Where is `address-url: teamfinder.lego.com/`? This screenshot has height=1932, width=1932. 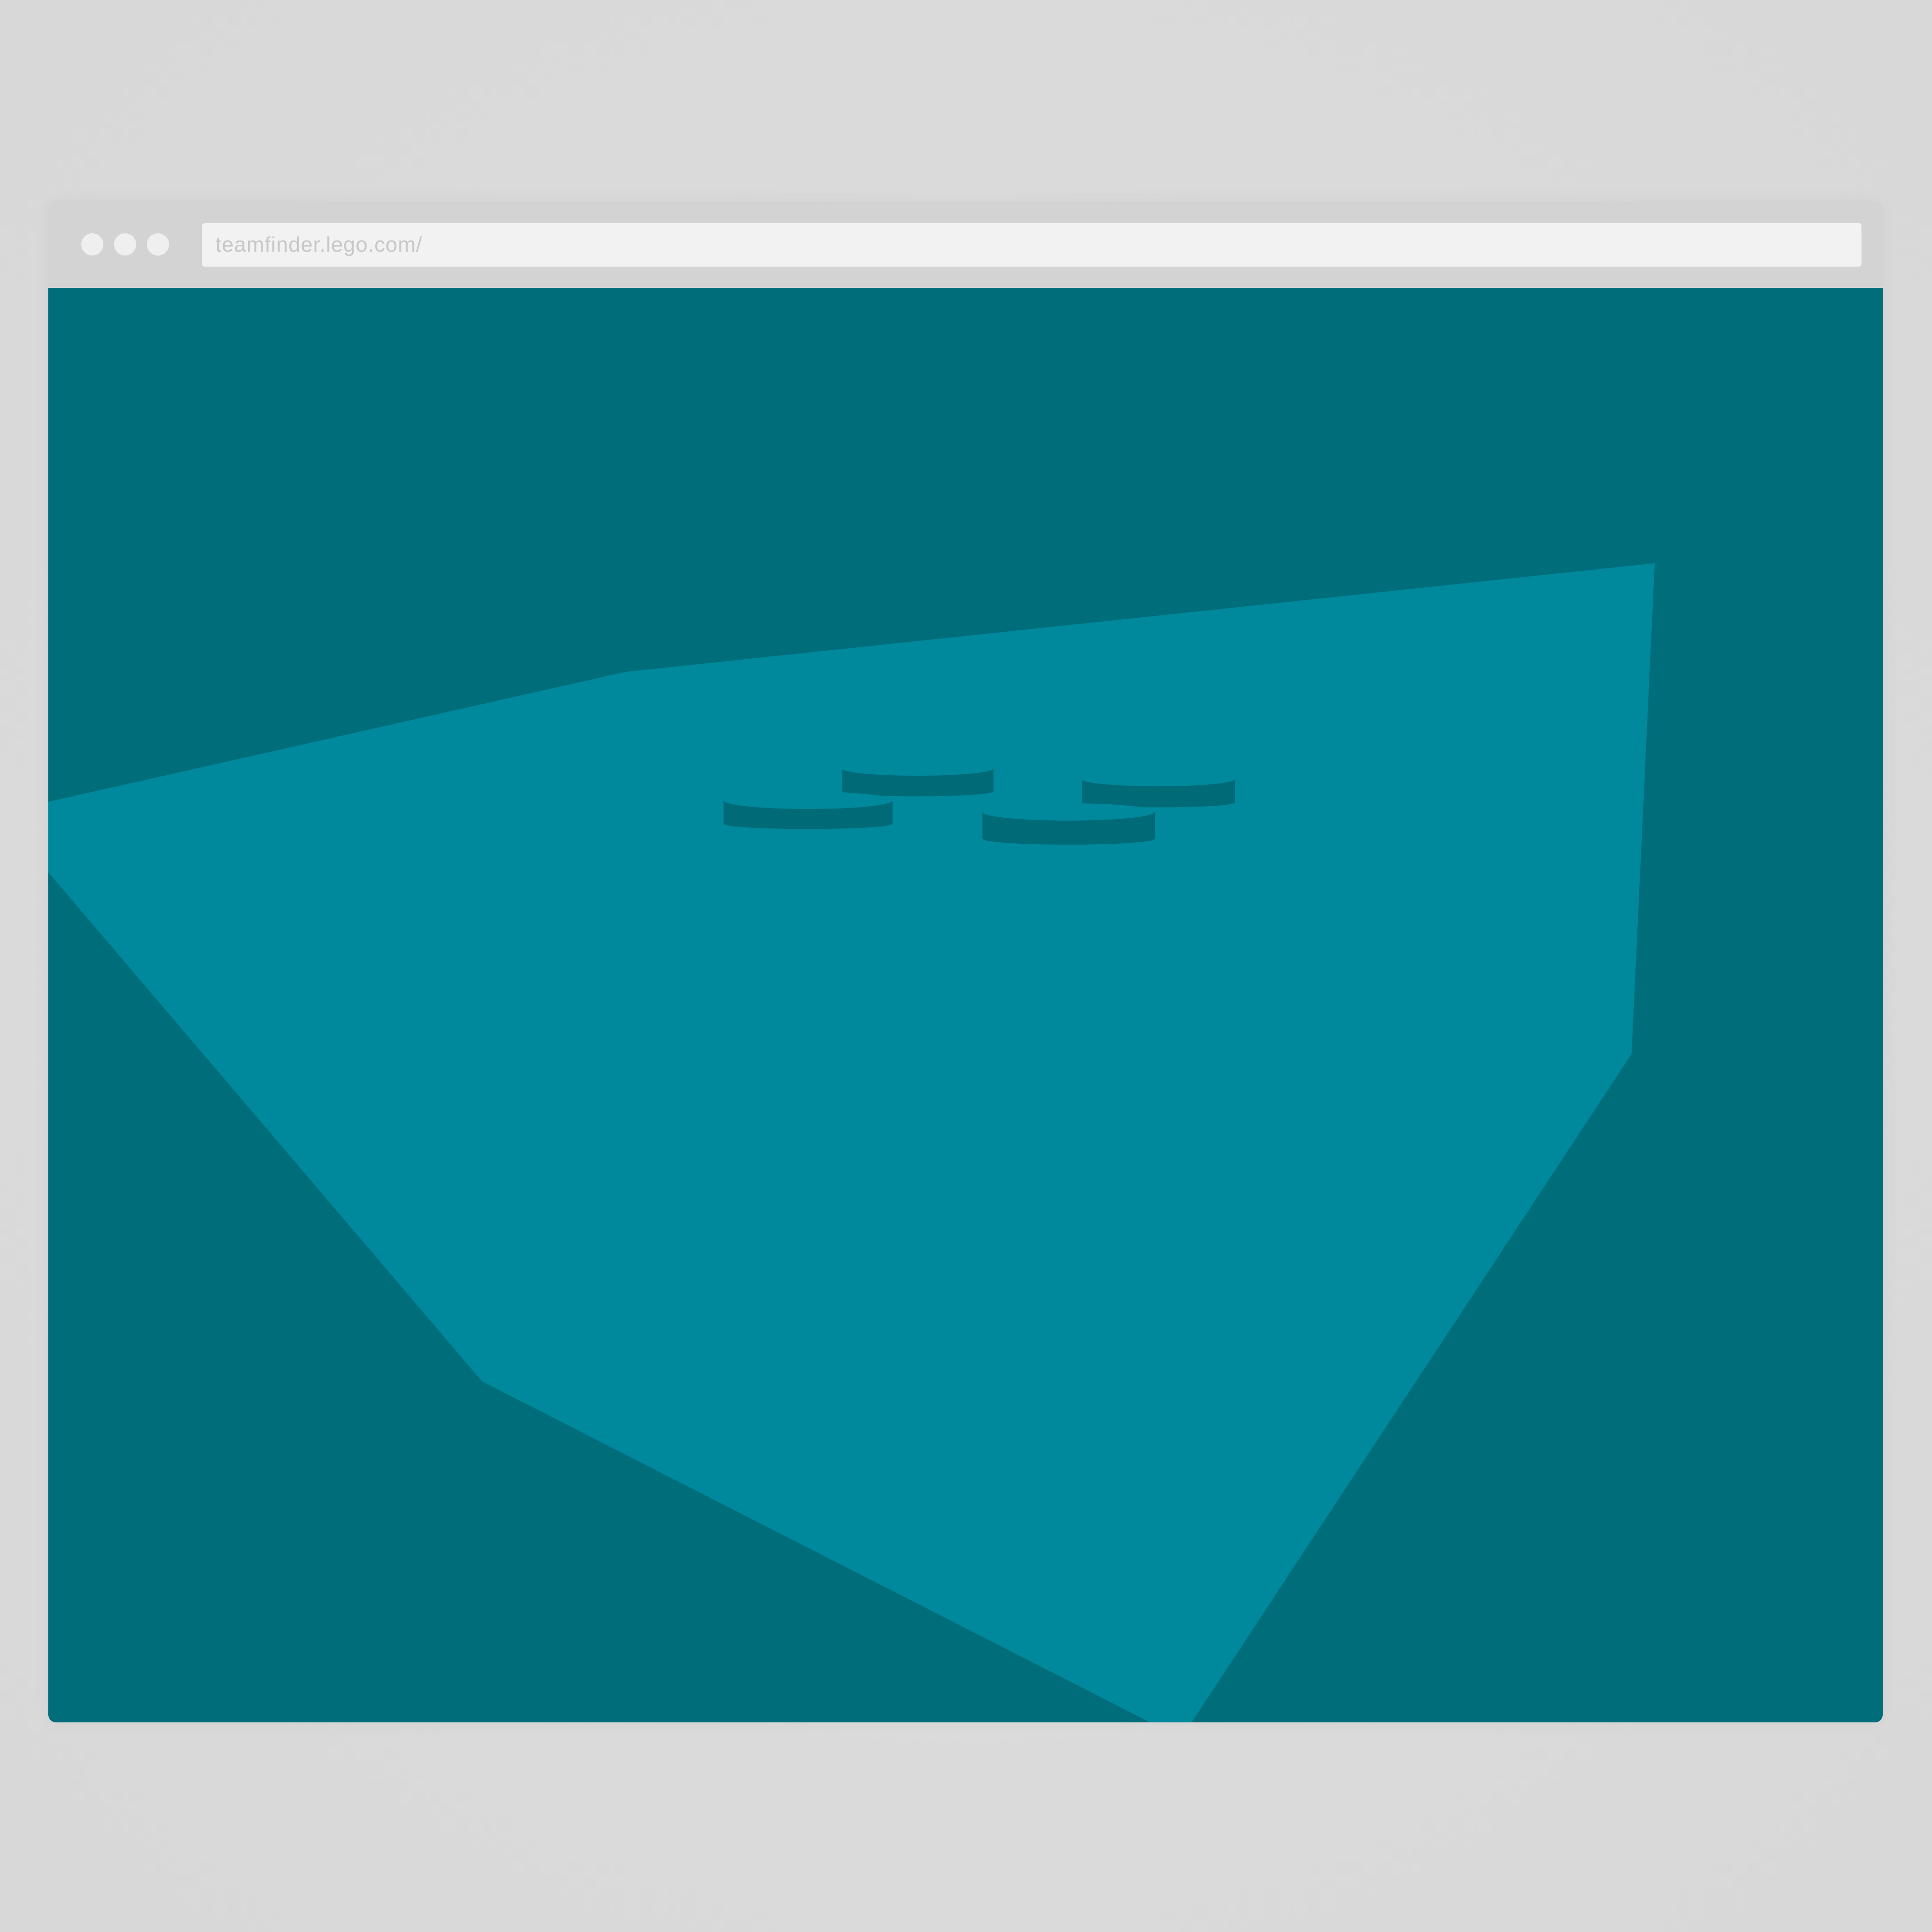 address-url: teamfinder.lego.com/ is located at coordinates (319, 244).